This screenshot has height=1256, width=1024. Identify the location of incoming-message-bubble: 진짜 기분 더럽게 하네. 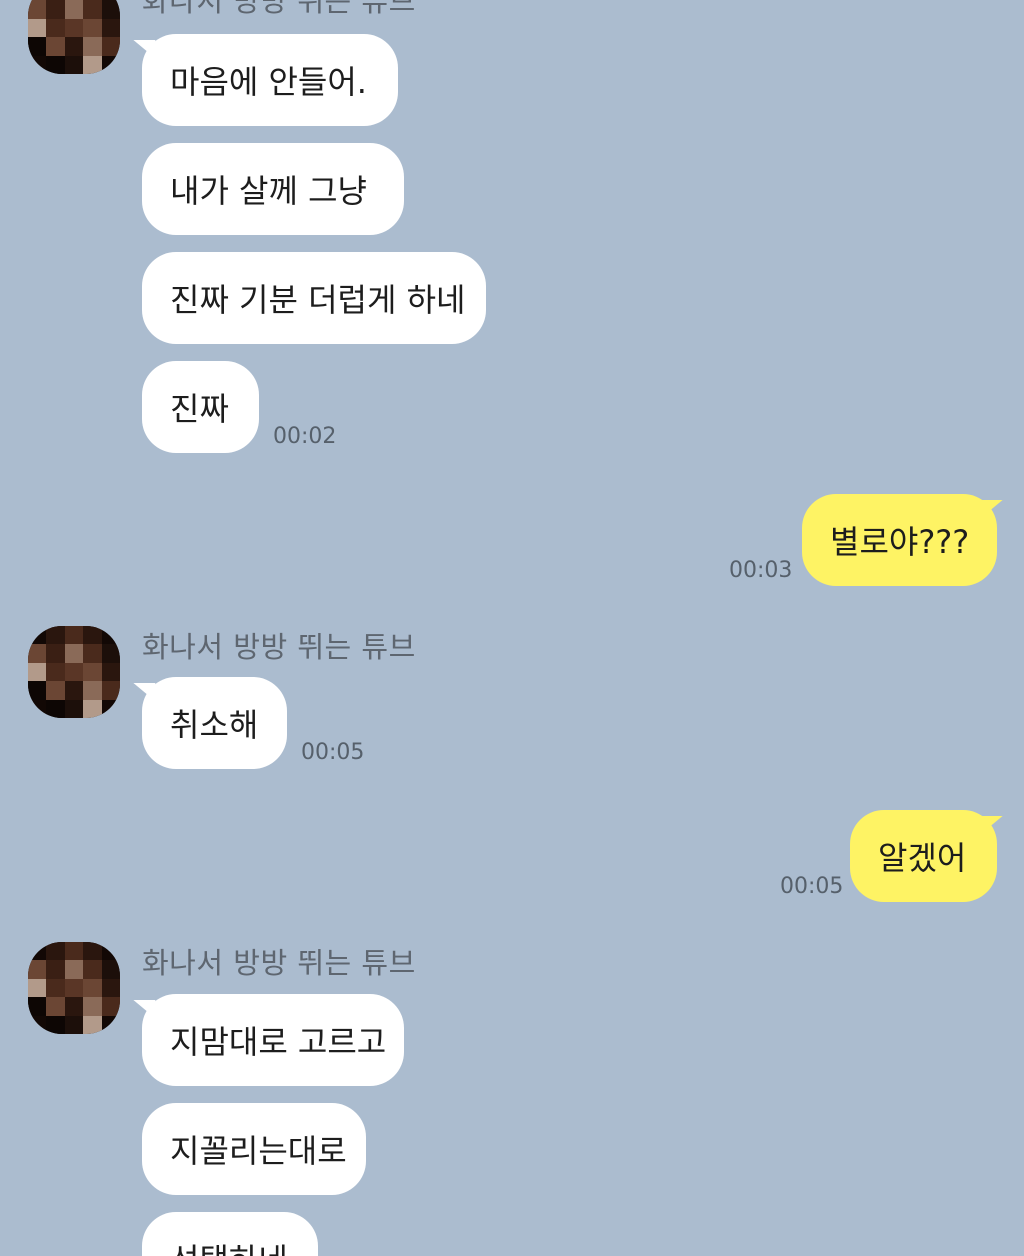
(314, 298).